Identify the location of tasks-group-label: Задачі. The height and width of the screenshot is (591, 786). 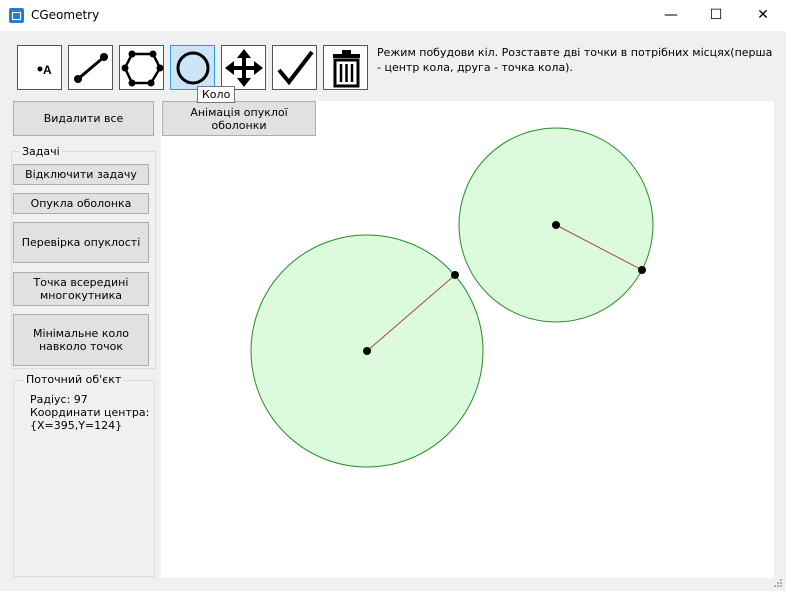
(41, 151).